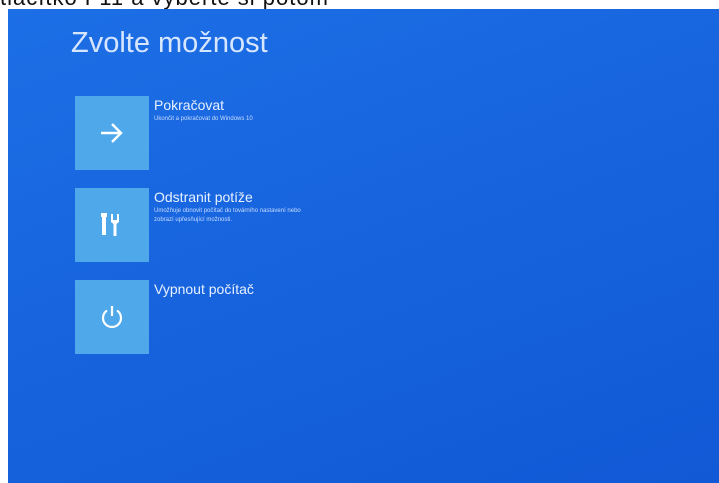 Image resolution: width=719 pixels, height=483 pixels. I want to click on option-shutdown-label: Vypnout počítač, so click(204, 289).